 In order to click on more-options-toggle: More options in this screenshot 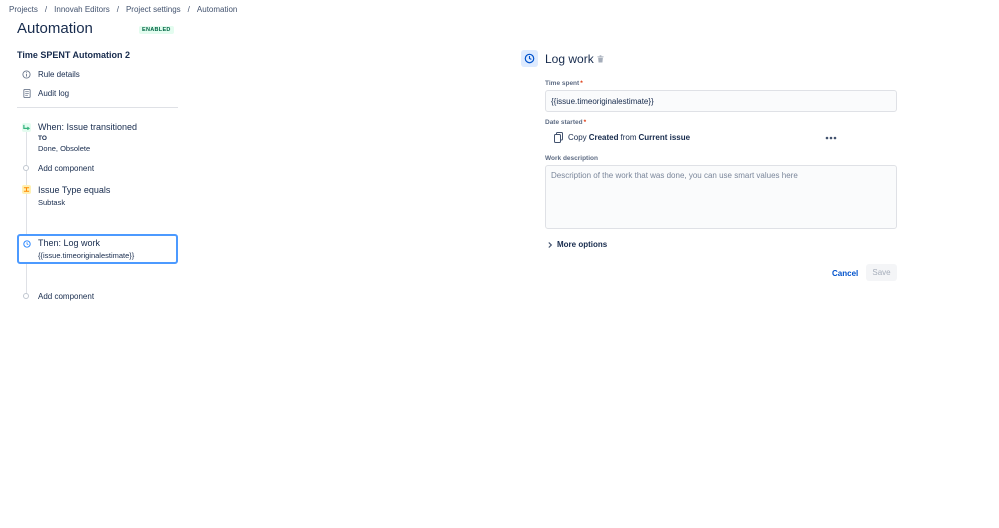, I will do `click(576, 244)`.